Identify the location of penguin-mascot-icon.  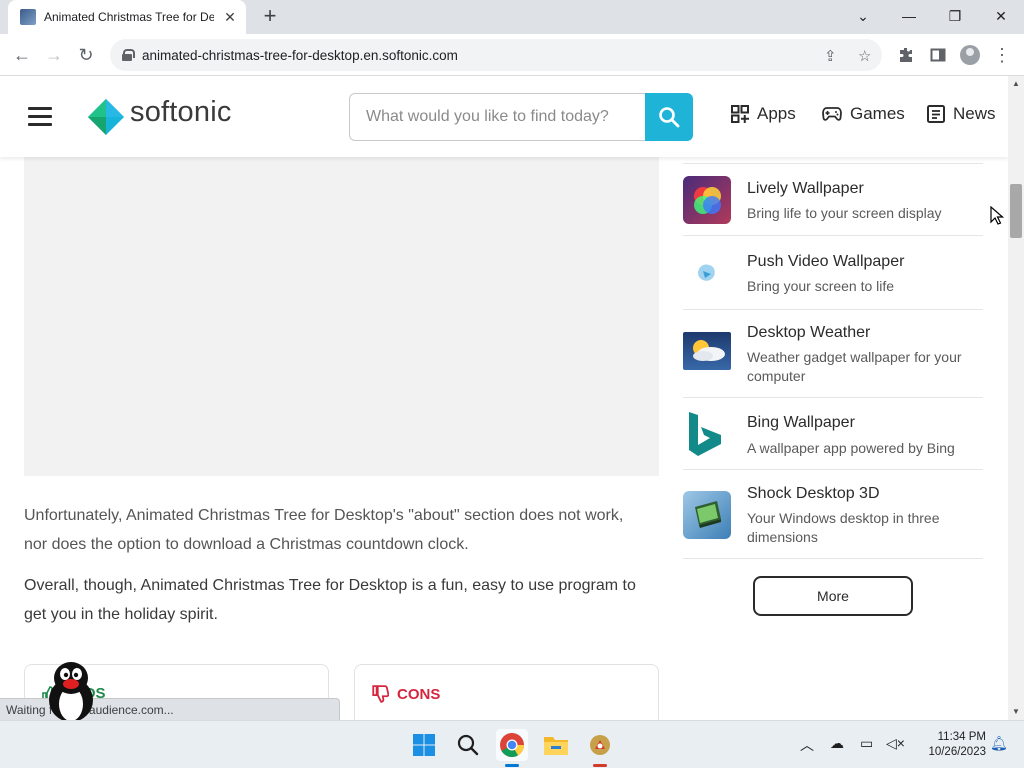
(71, 691).